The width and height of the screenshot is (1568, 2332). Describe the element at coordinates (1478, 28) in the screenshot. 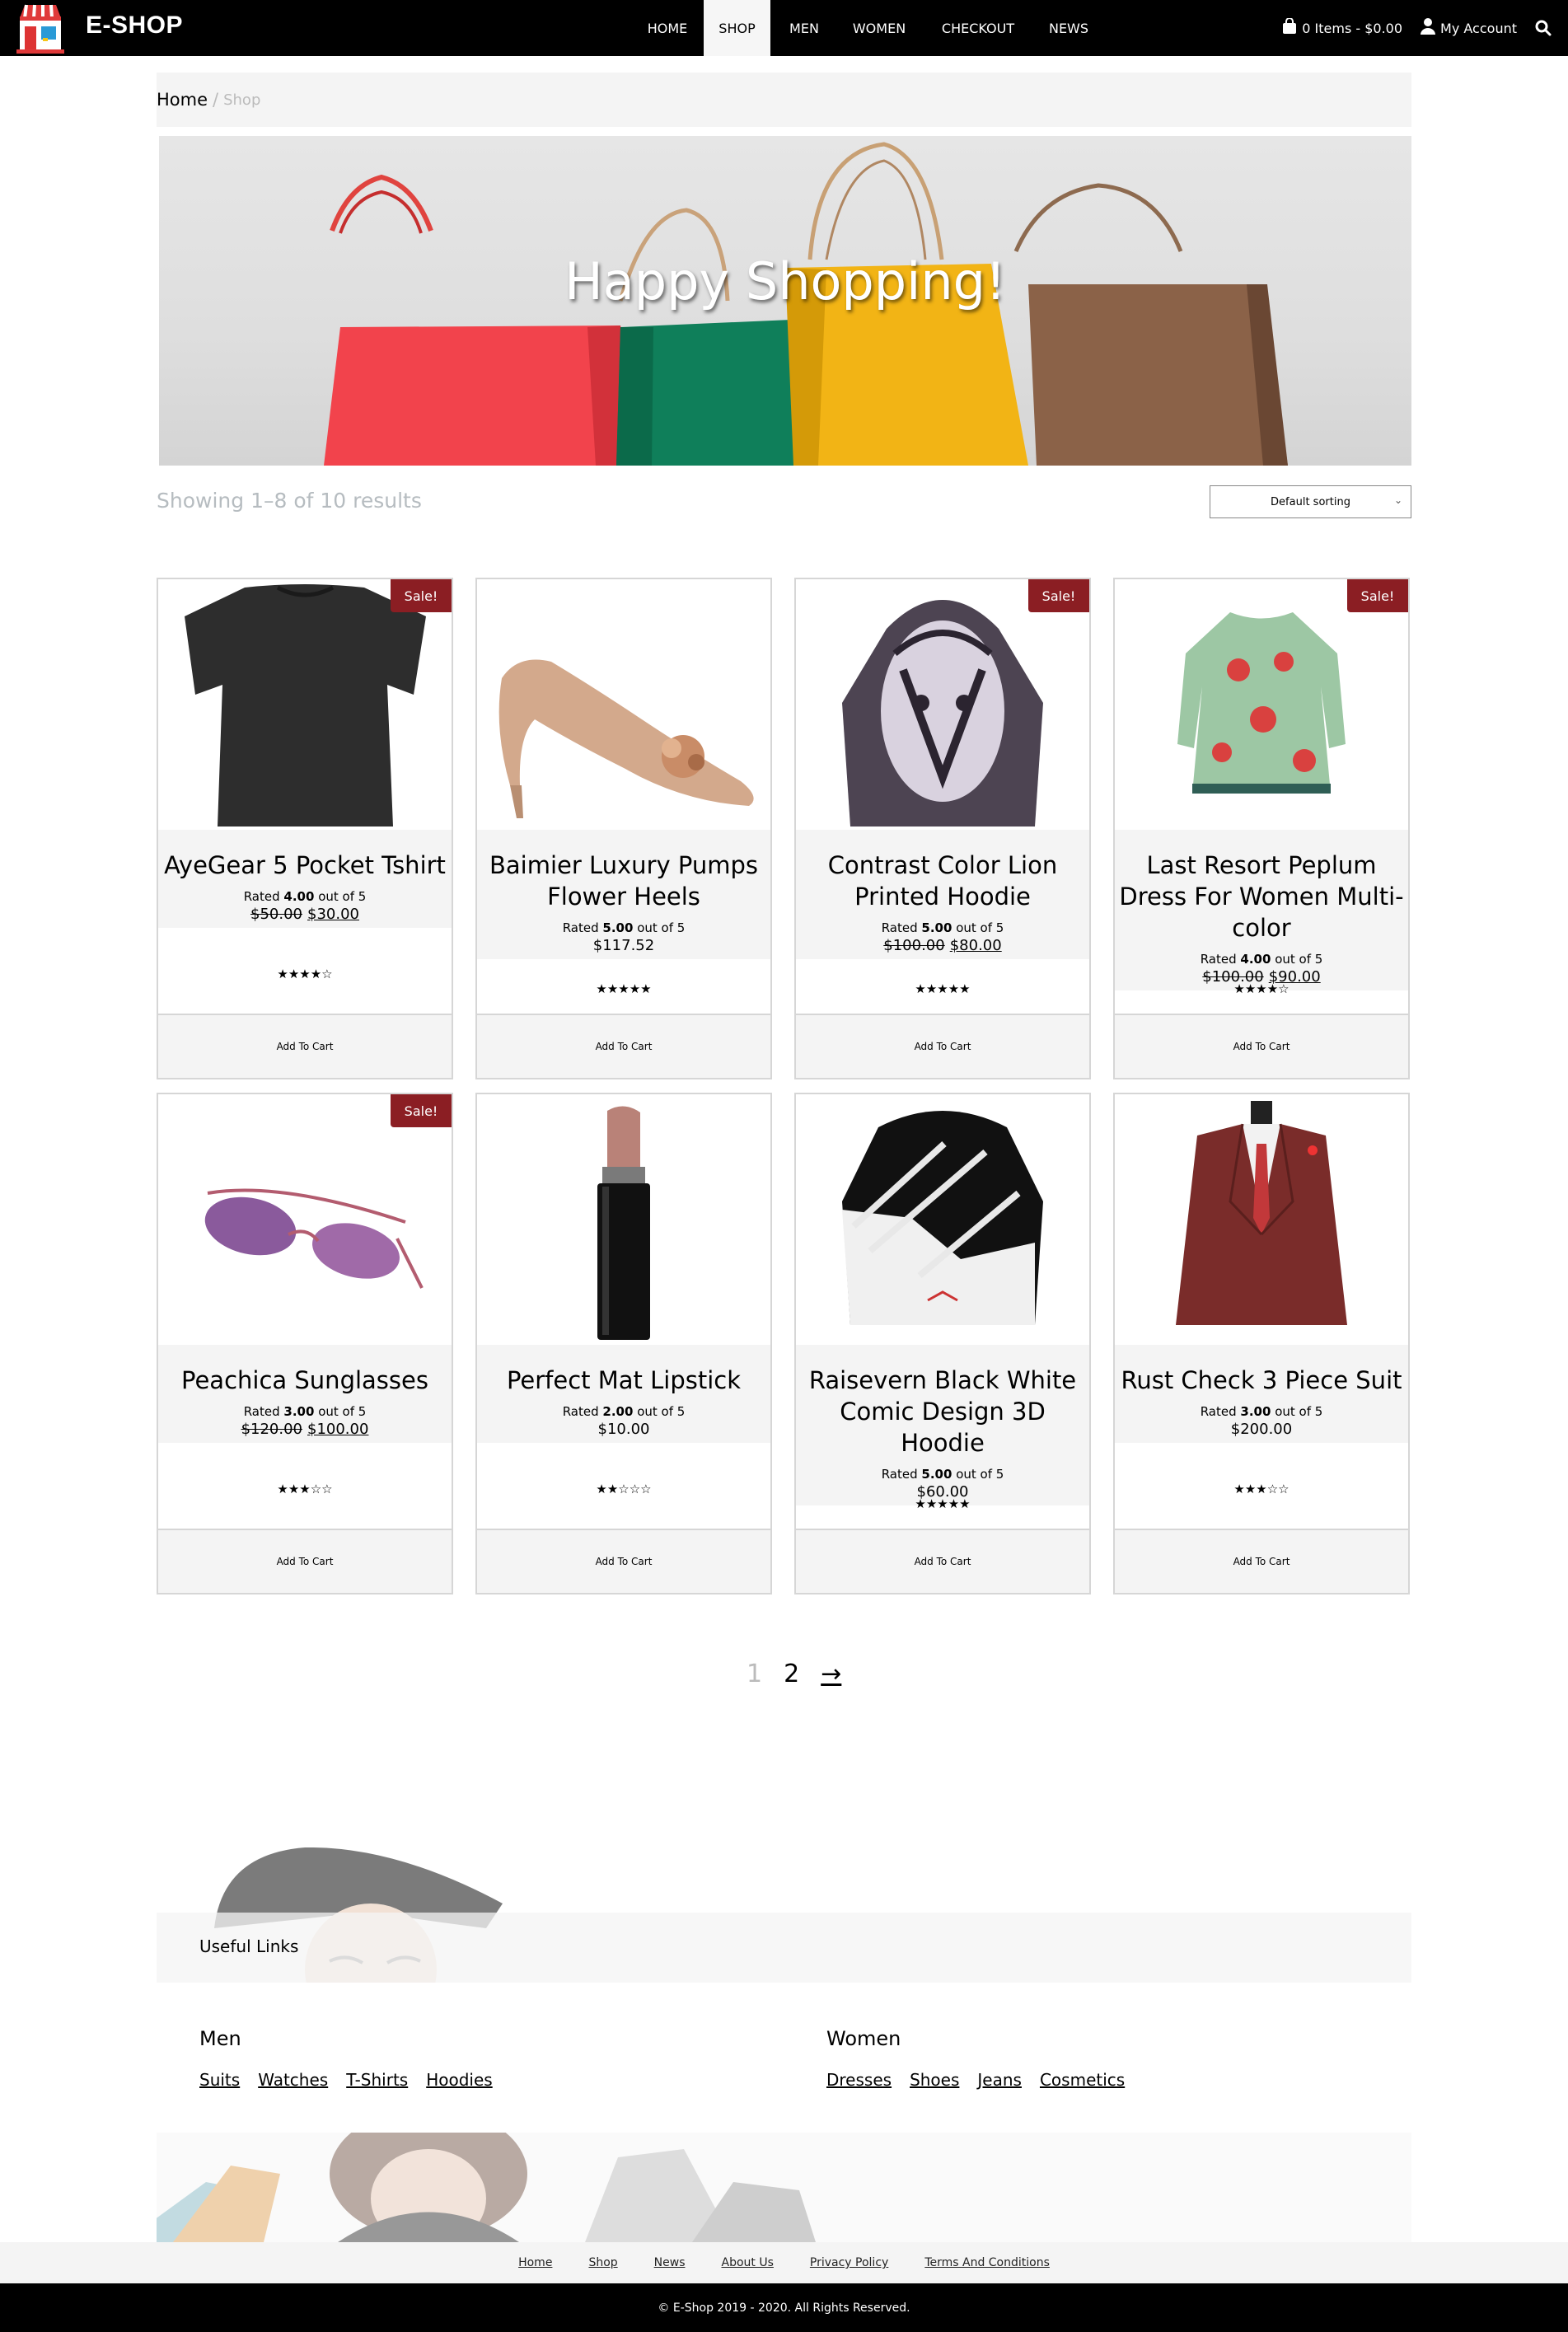

I see `account-label: My Account` at that location.